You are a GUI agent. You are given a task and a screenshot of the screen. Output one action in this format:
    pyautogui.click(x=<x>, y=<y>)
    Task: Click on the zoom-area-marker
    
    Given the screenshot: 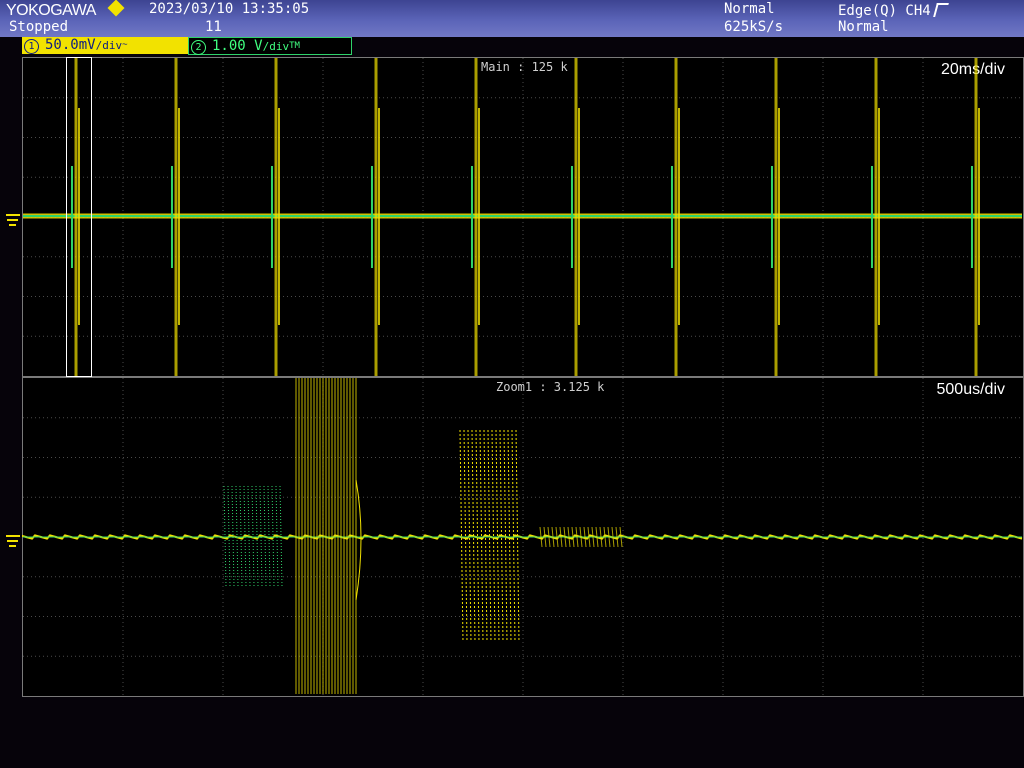 What is the action you would take?
    pyautogui.click(x=79, y=217)
    